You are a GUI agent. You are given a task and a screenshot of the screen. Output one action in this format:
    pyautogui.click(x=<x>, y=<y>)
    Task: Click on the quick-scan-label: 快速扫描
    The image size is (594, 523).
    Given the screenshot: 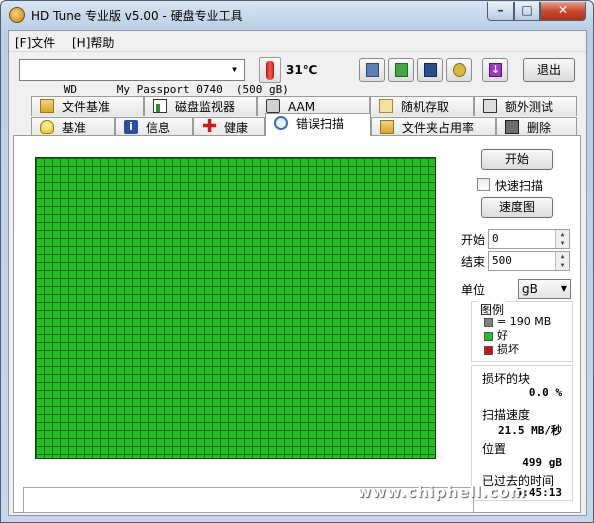 What is the action you would take?
    pyautogui.click(x=519, y=186)
    